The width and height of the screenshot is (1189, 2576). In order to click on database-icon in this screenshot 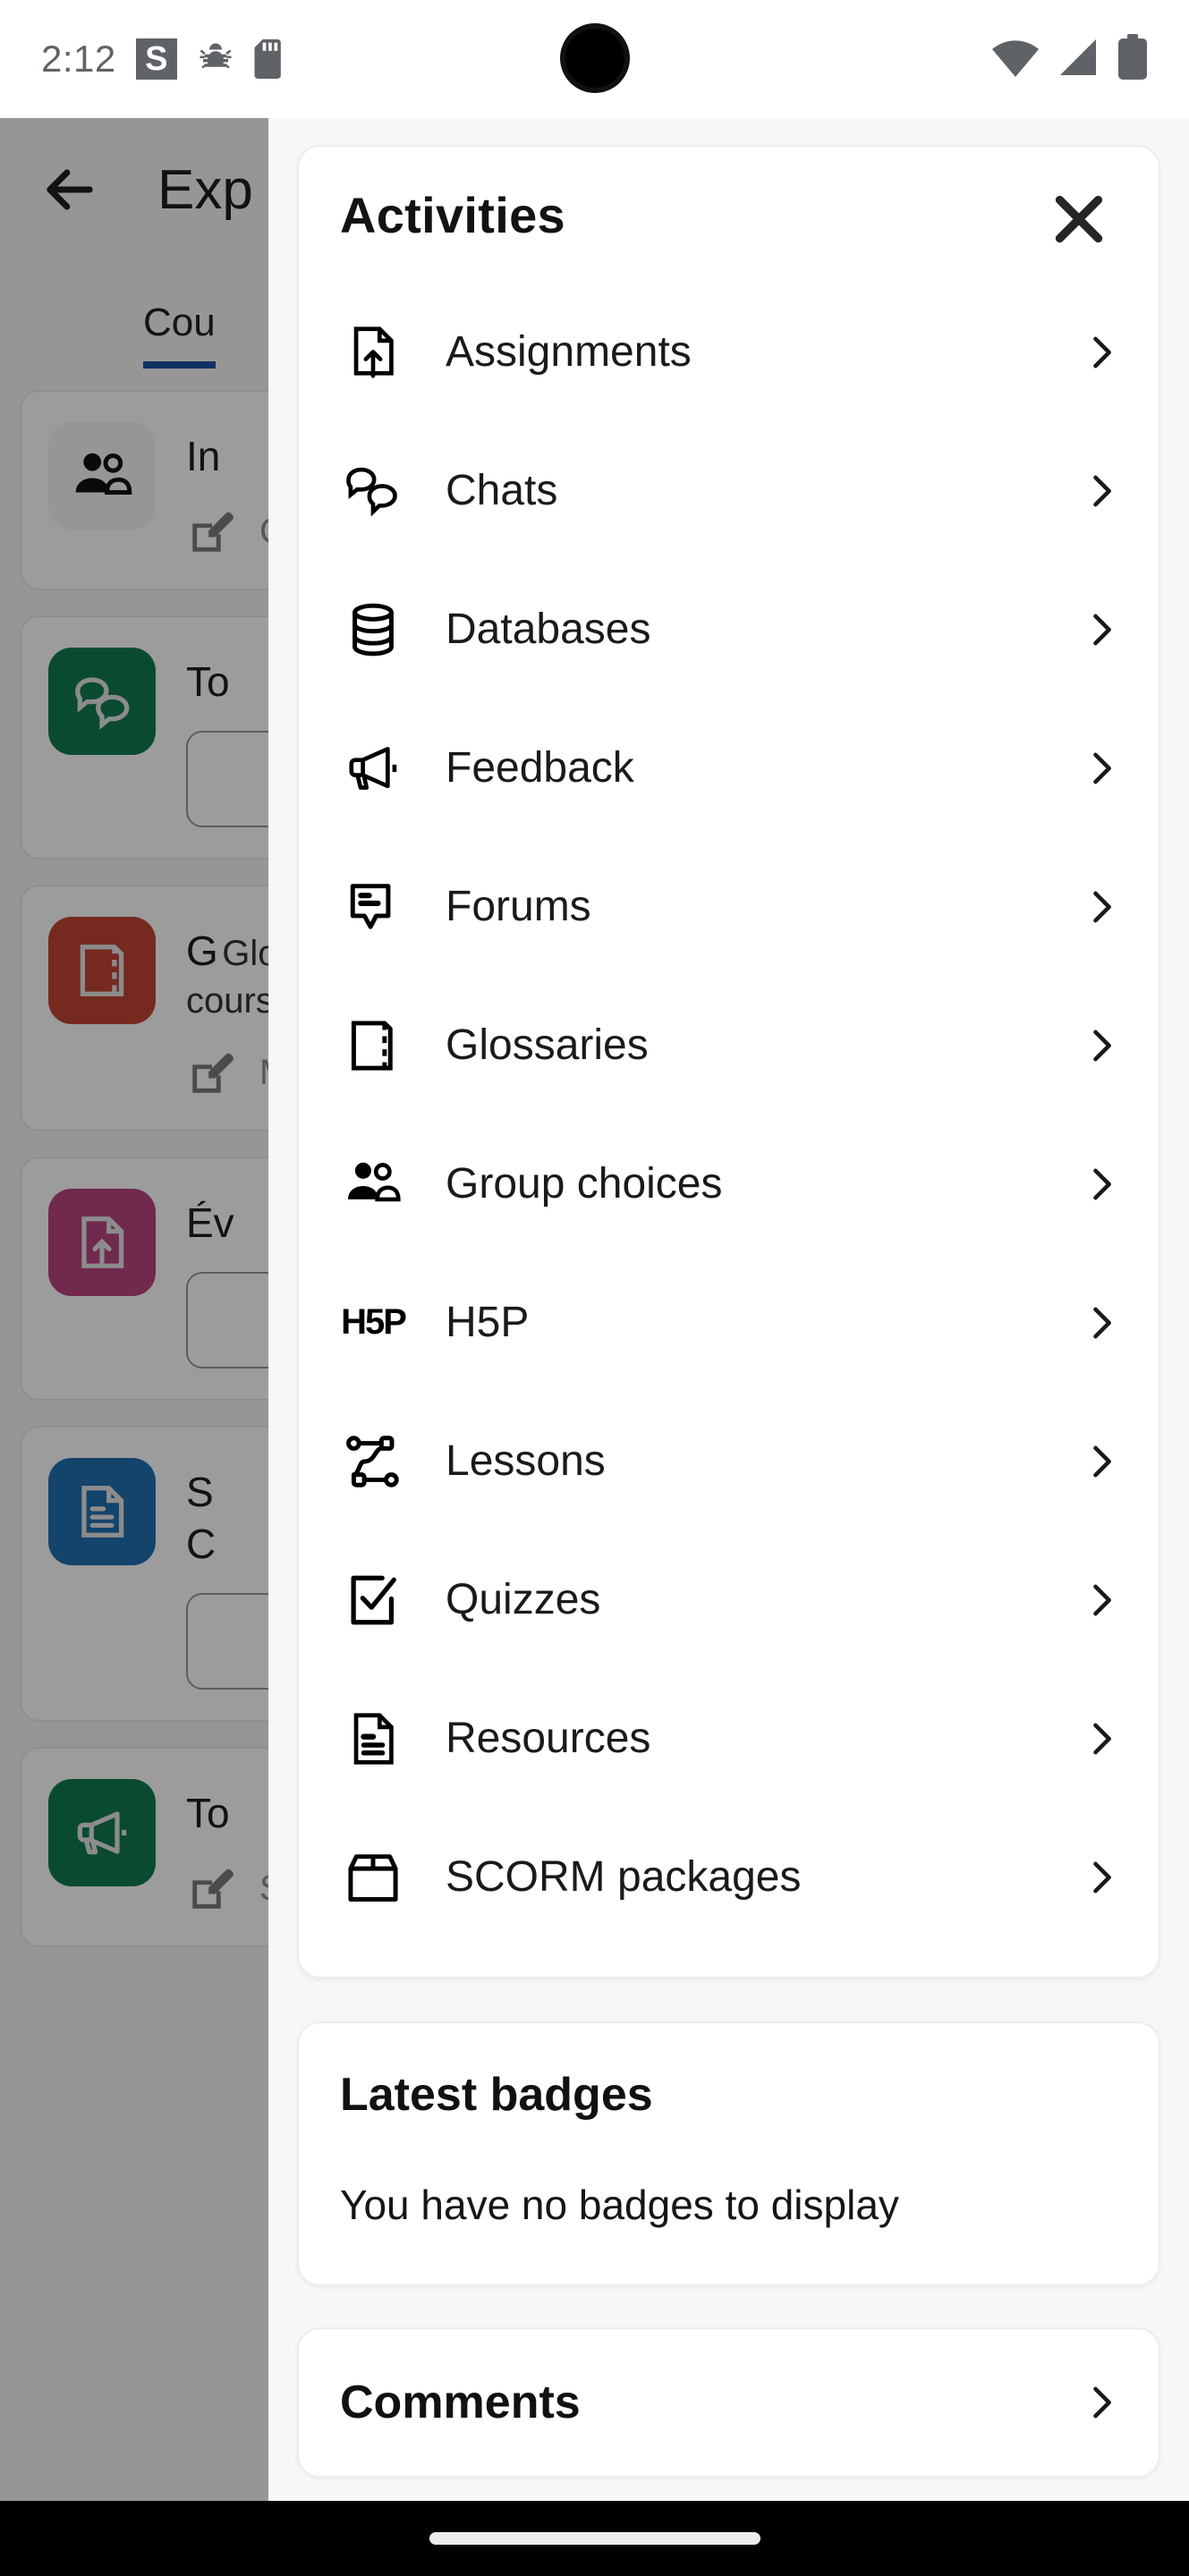, I will do `click(373, 630)`.